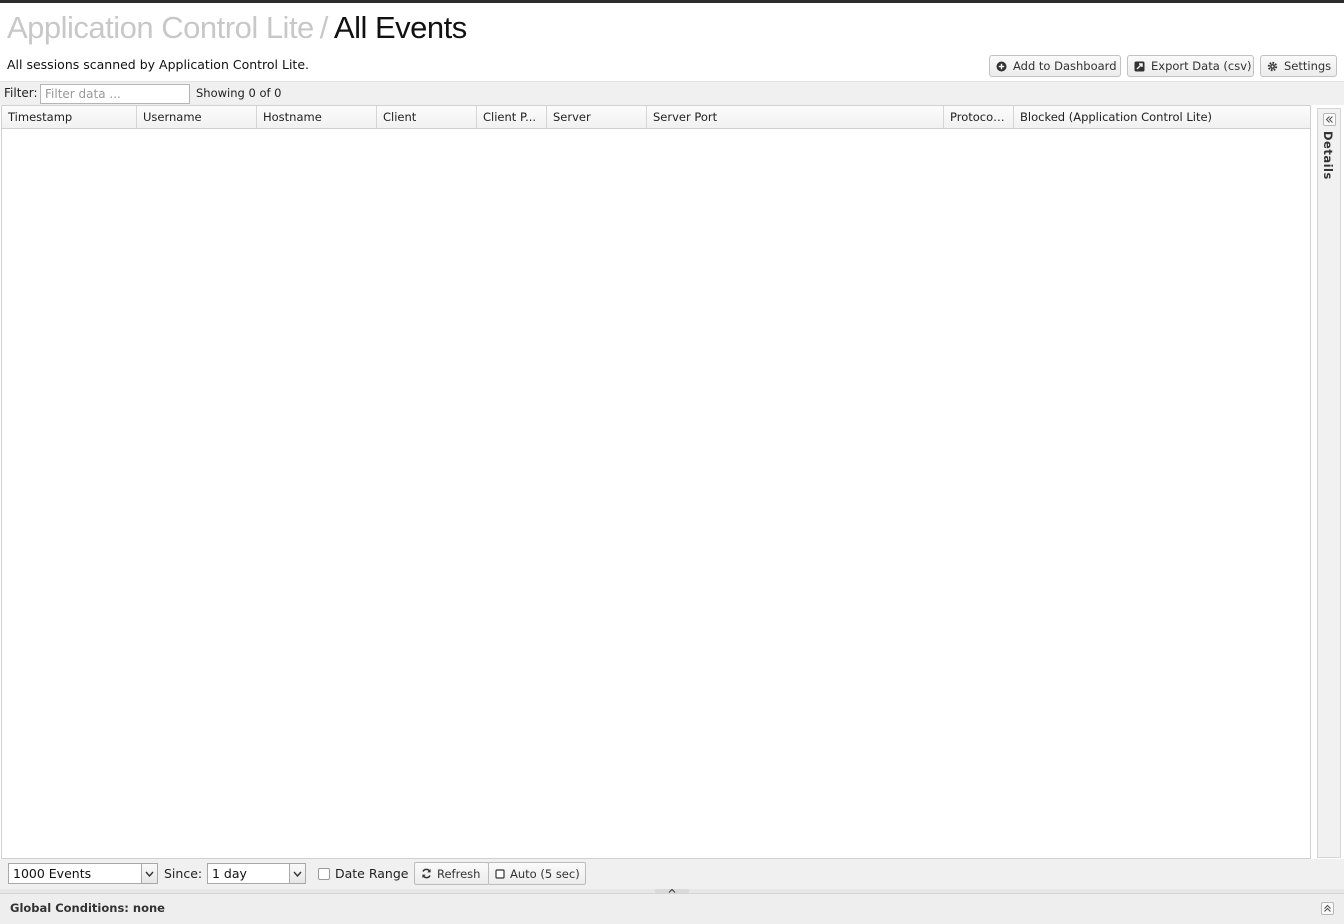 The width and height of the screenshot is (1344, 924). Describe the element at coordinates (459, 873) in the screenshot. I see `refresh-label: Refresh` at that location.